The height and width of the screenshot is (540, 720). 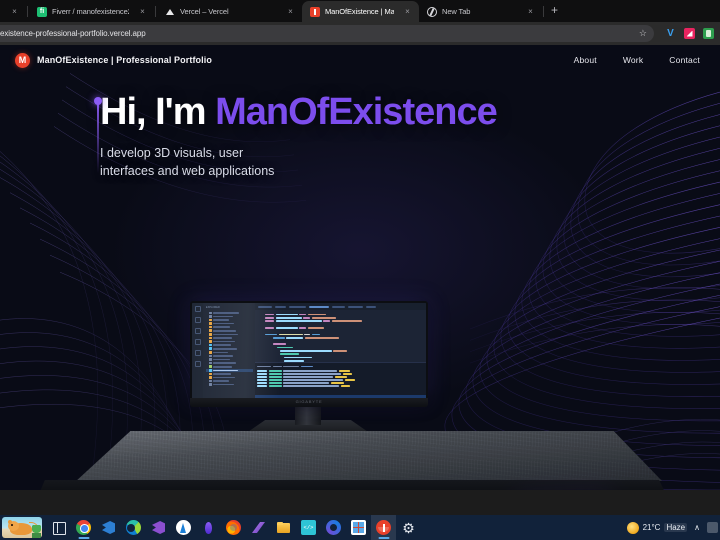 I want to click on brand: ManOfExistence | Professional Portfolio, so click(x=113, y=60).